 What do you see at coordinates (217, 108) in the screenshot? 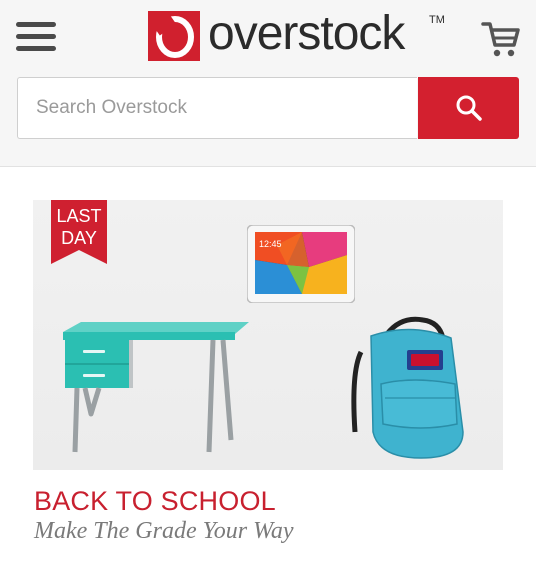
I see `search-input` at bounding box center [217, 108].